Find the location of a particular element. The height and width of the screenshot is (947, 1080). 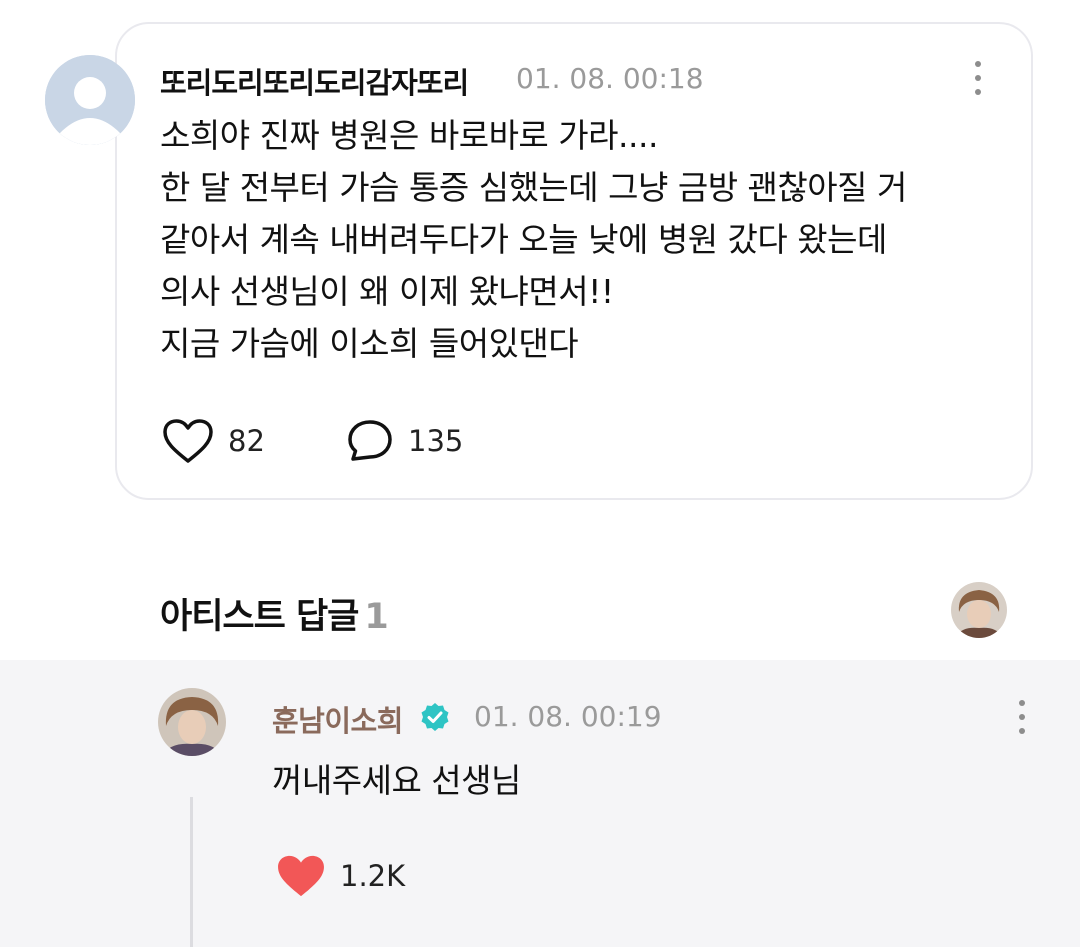

artist-avatar is located at coordinates (979, 610).